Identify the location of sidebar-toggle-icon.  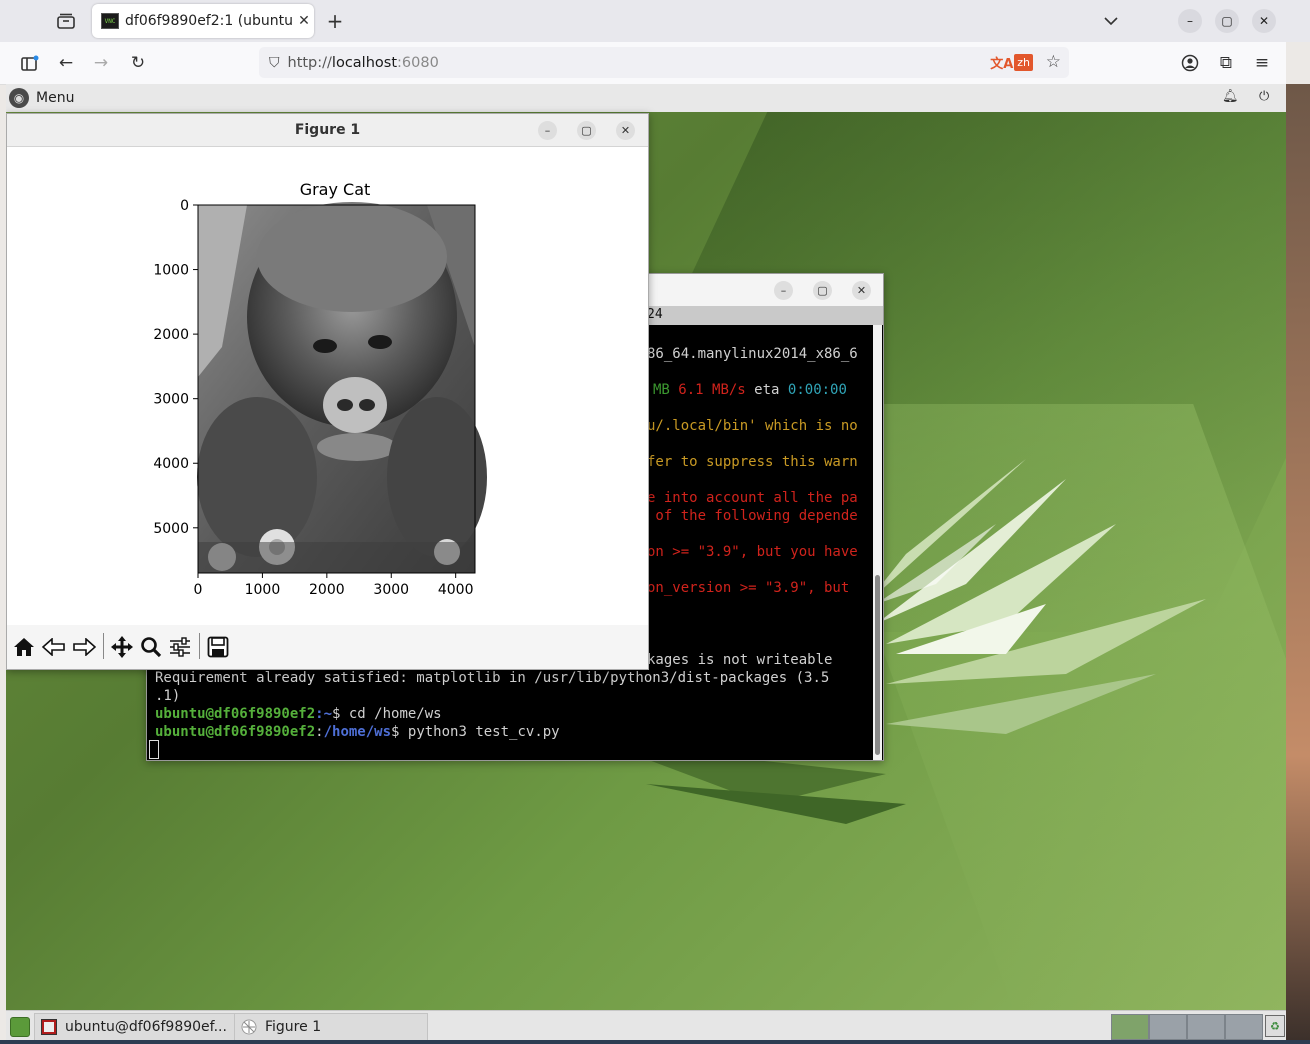
(30, 63).